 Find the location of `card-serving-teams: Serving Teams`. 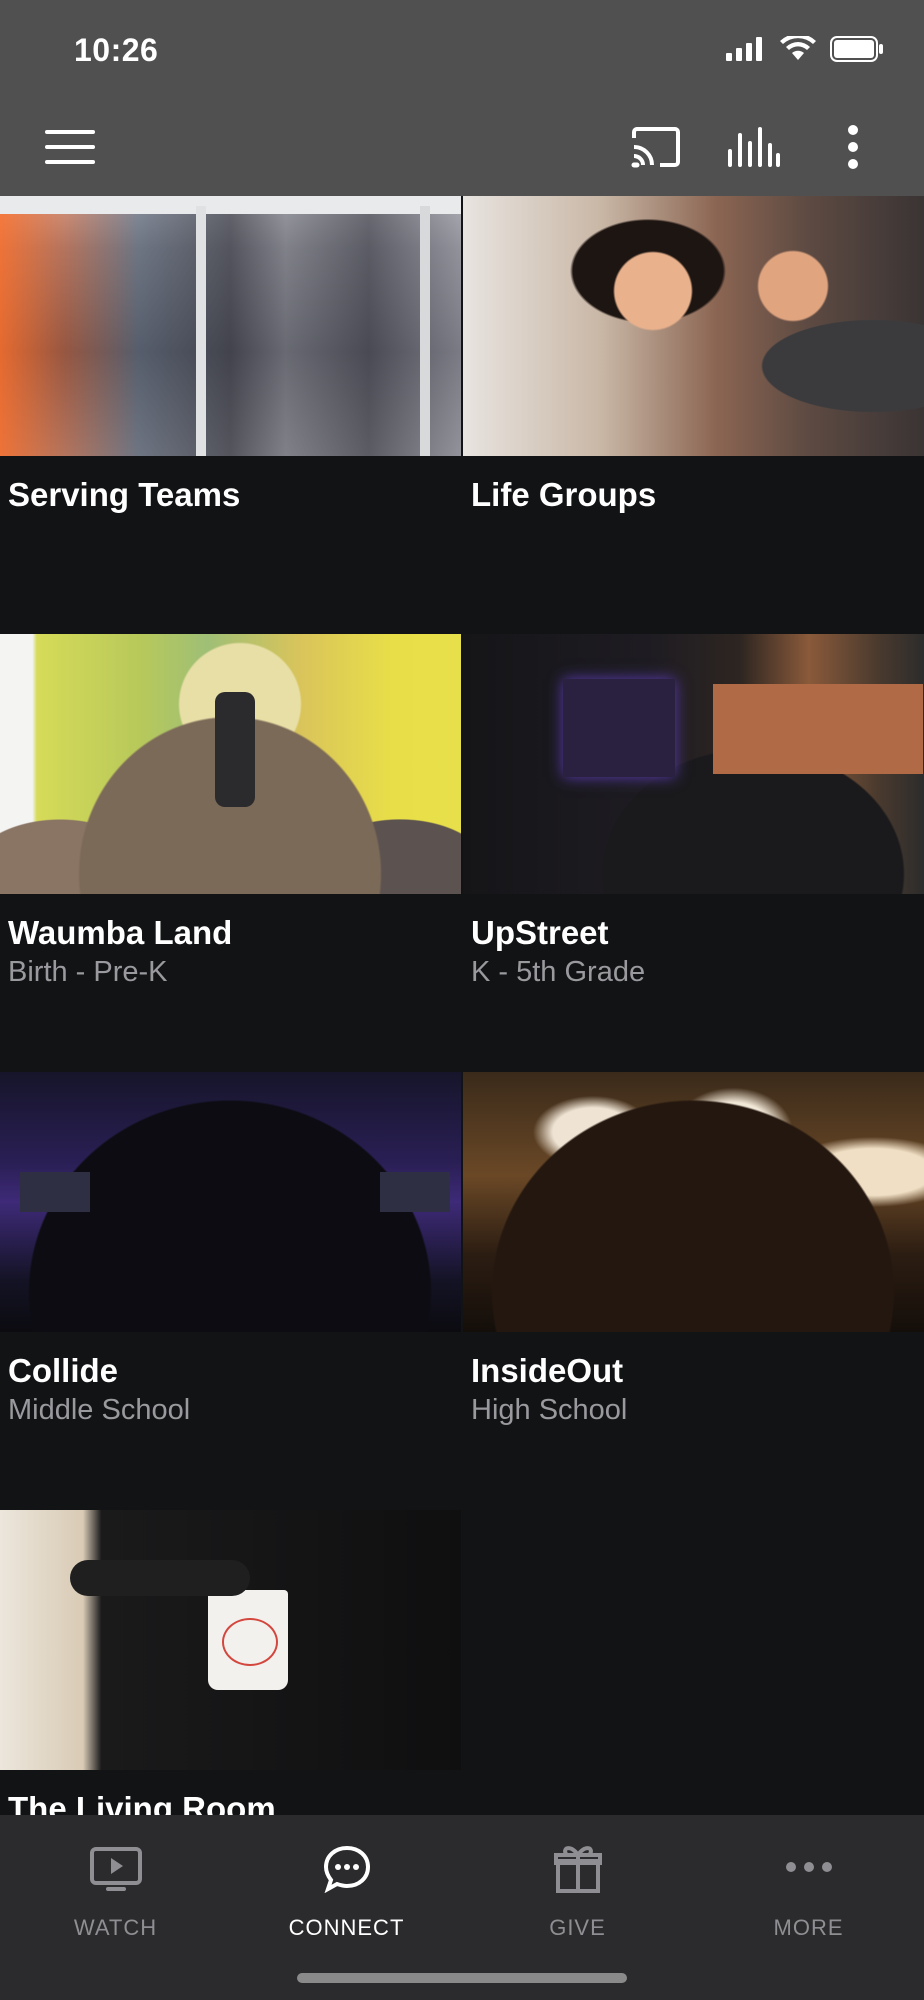

card-serving-teams: Serving Teams is located at coordinates (230, 414).